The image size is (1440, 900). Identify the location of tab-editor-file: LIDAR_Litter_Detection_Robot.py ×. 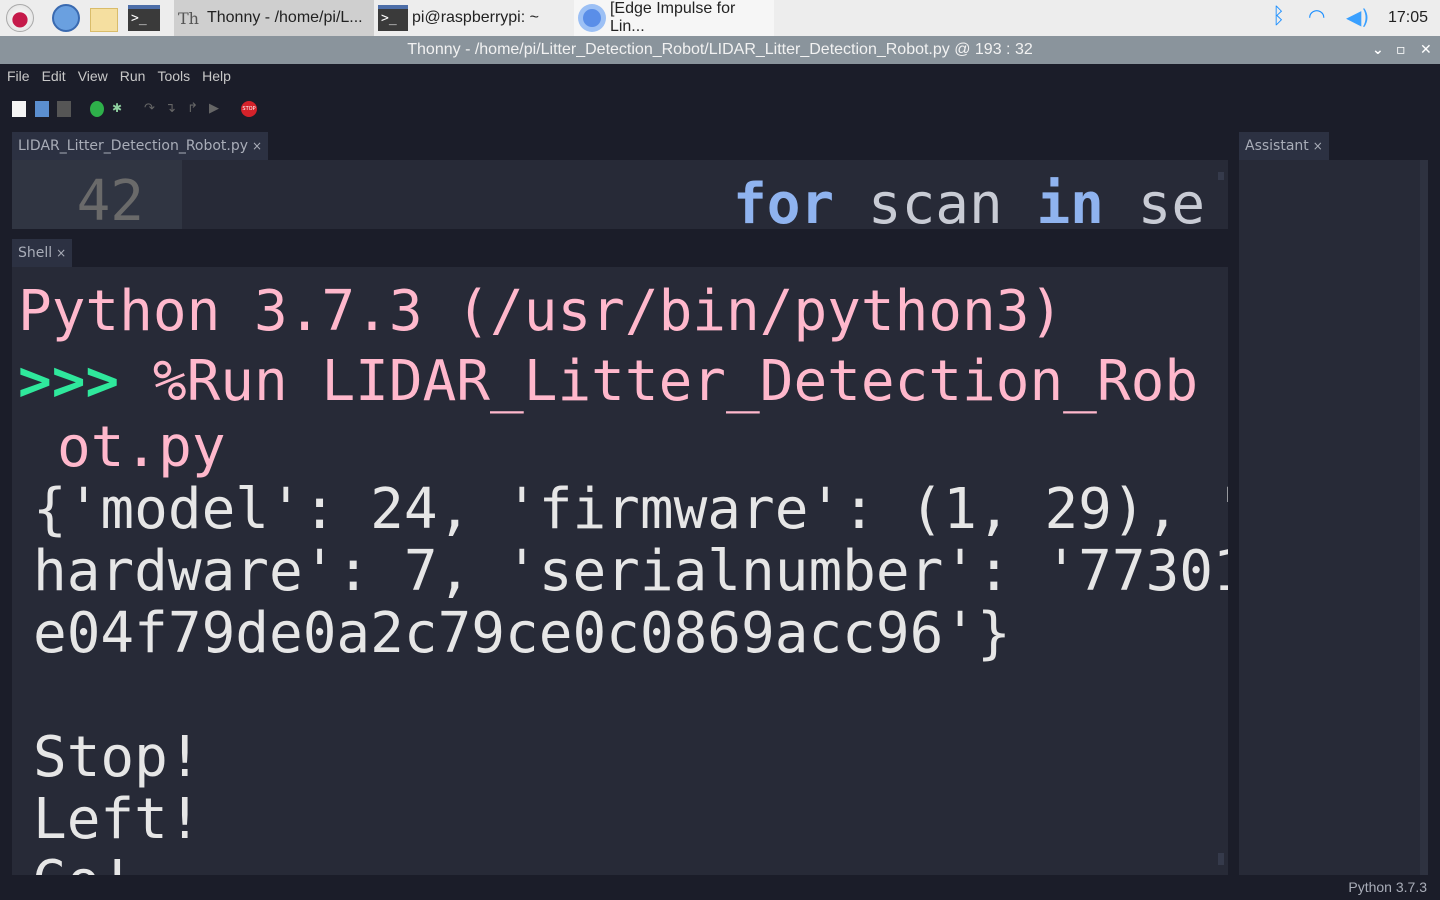
(140, 146).